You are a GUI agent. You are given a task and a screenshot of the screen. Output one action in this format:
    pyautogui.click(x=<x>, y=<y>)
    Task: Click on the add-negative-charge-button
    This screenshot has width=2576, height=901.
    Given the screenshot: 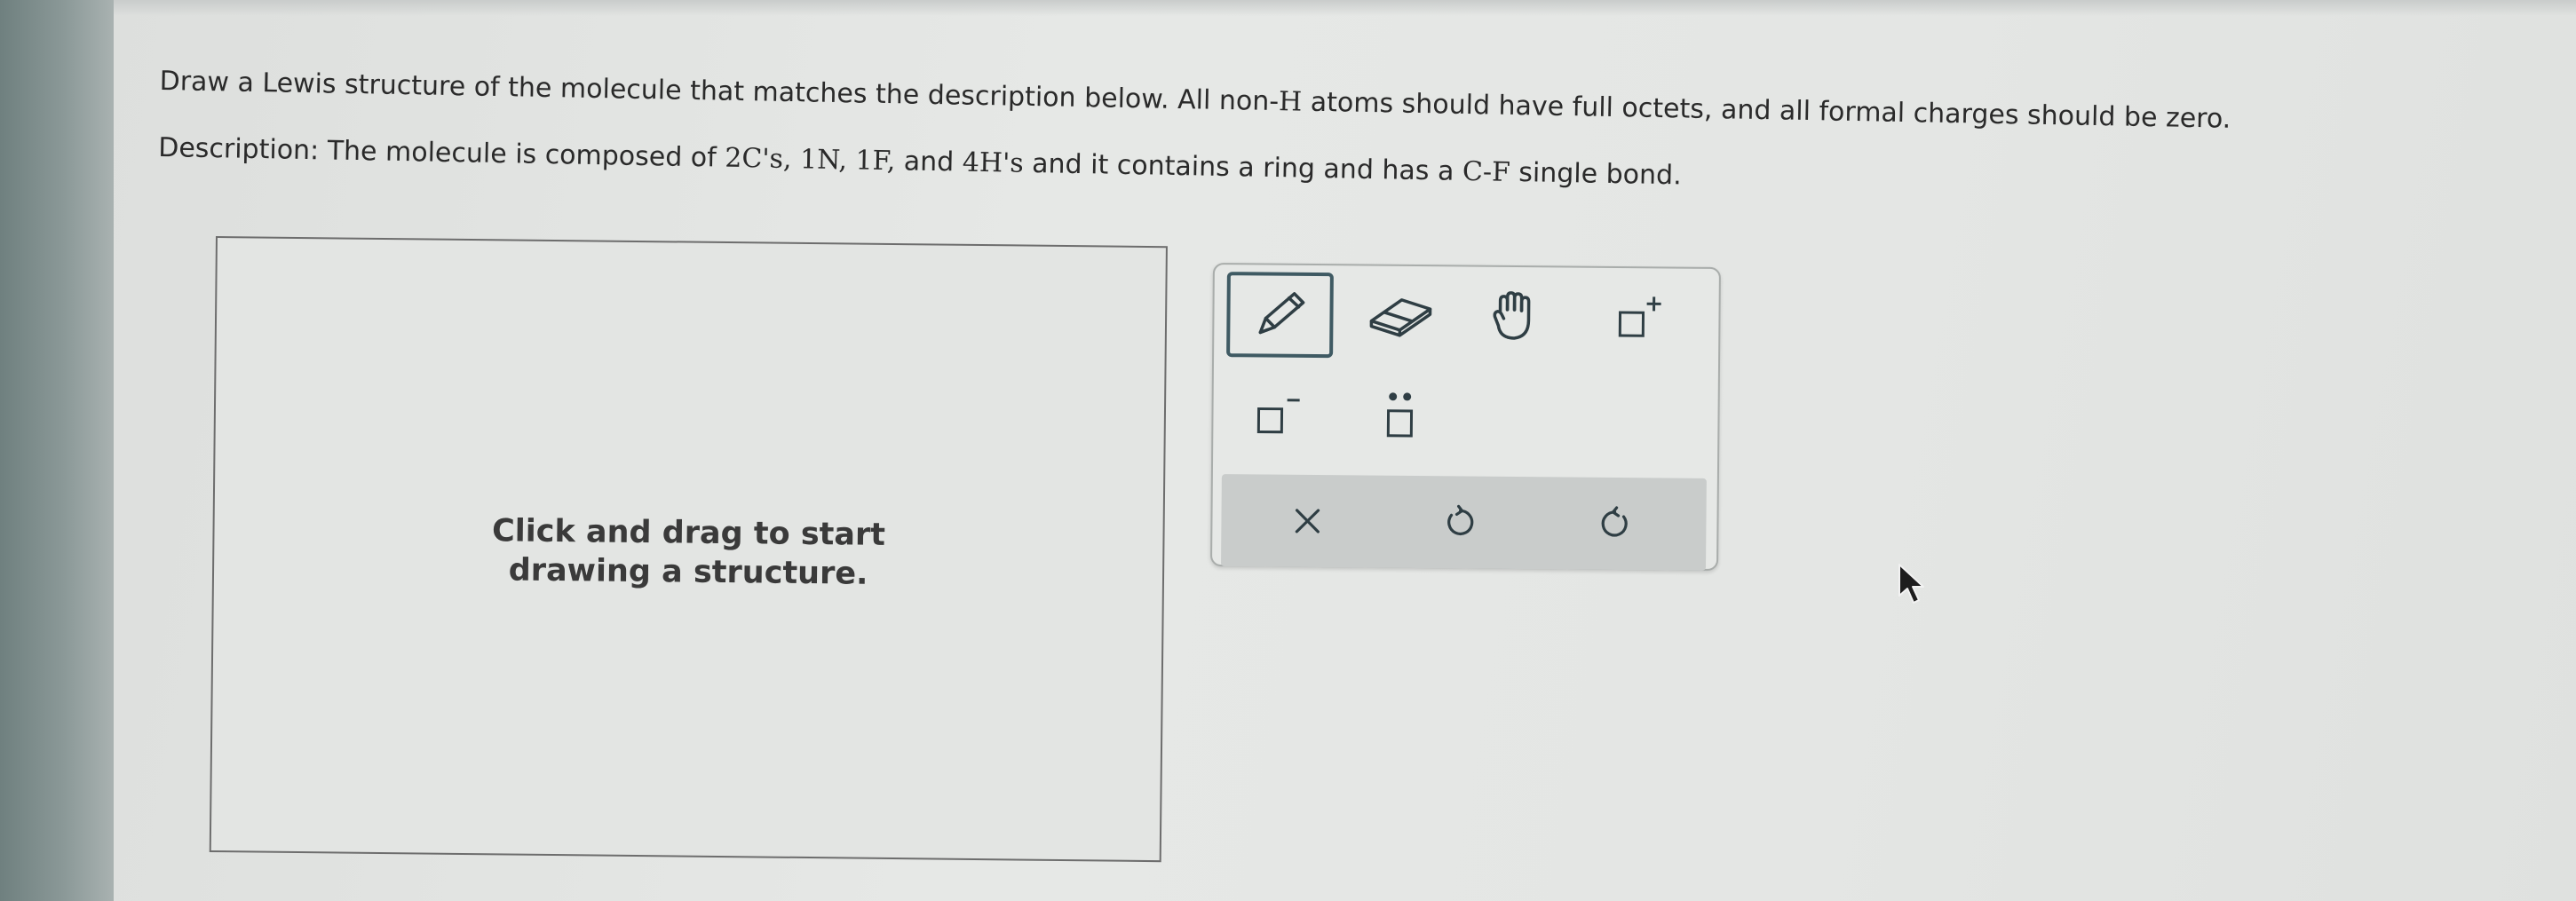 What is the action you would take?
    pyautogui.click(x=1279, y=414)
    